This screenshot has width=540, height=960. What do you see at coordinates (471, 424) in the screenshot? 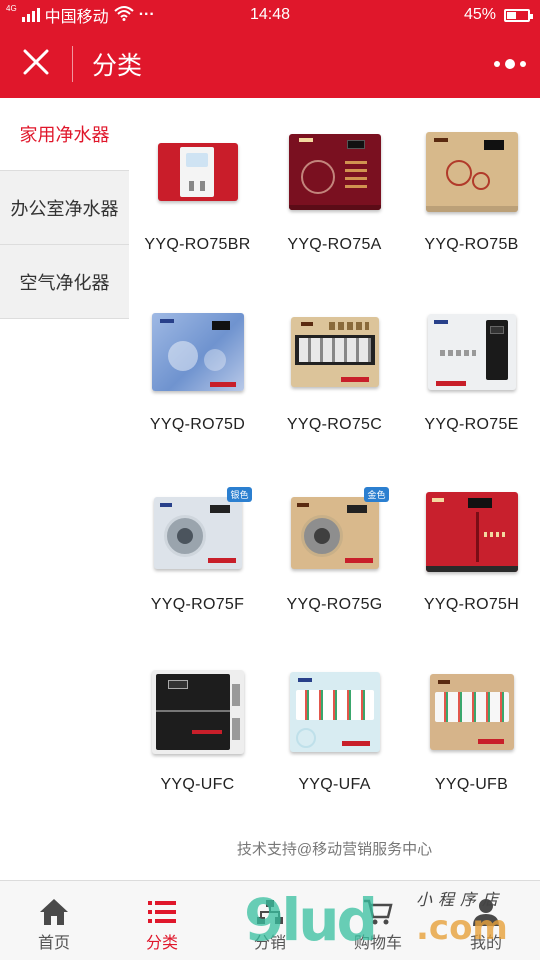
I see `product-name: YYQ-RO75E` at bounding box center [471, 424].